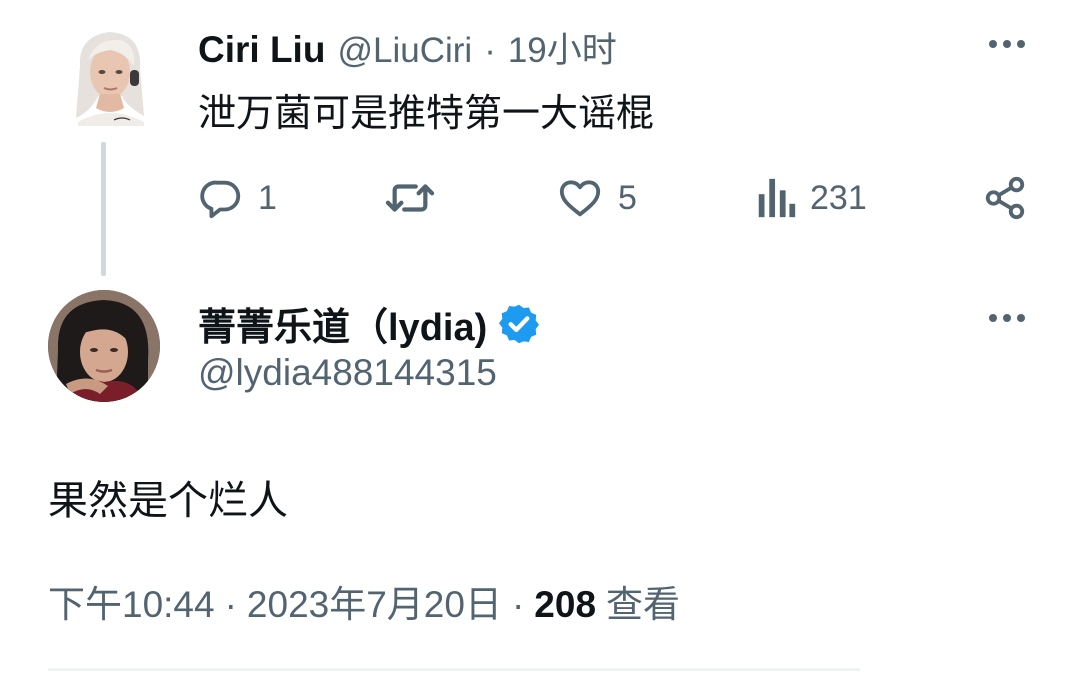  What do you see at coordinates (580, 198) in the screenshot?
I see `like-icon` at bounding box center [580, 198].